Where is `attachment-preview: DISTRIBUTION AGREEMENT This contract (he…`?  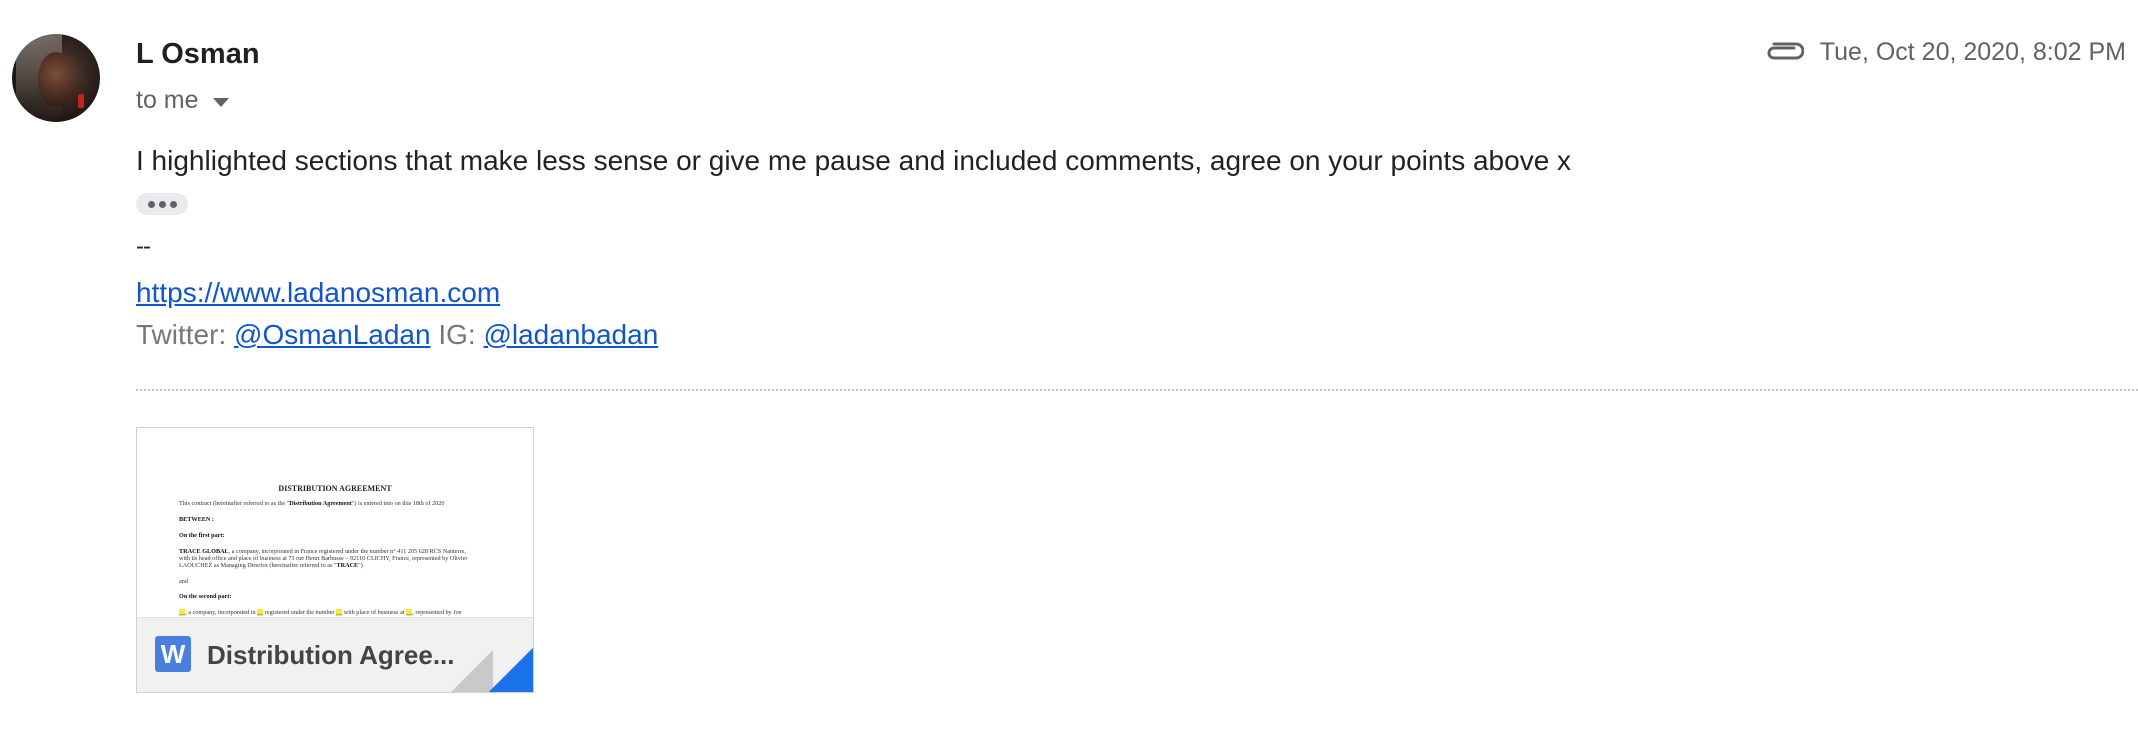
attachment-preview: DISTRIBUTION AGREEMENT This contract (he… is located at coordinates (335, 523).